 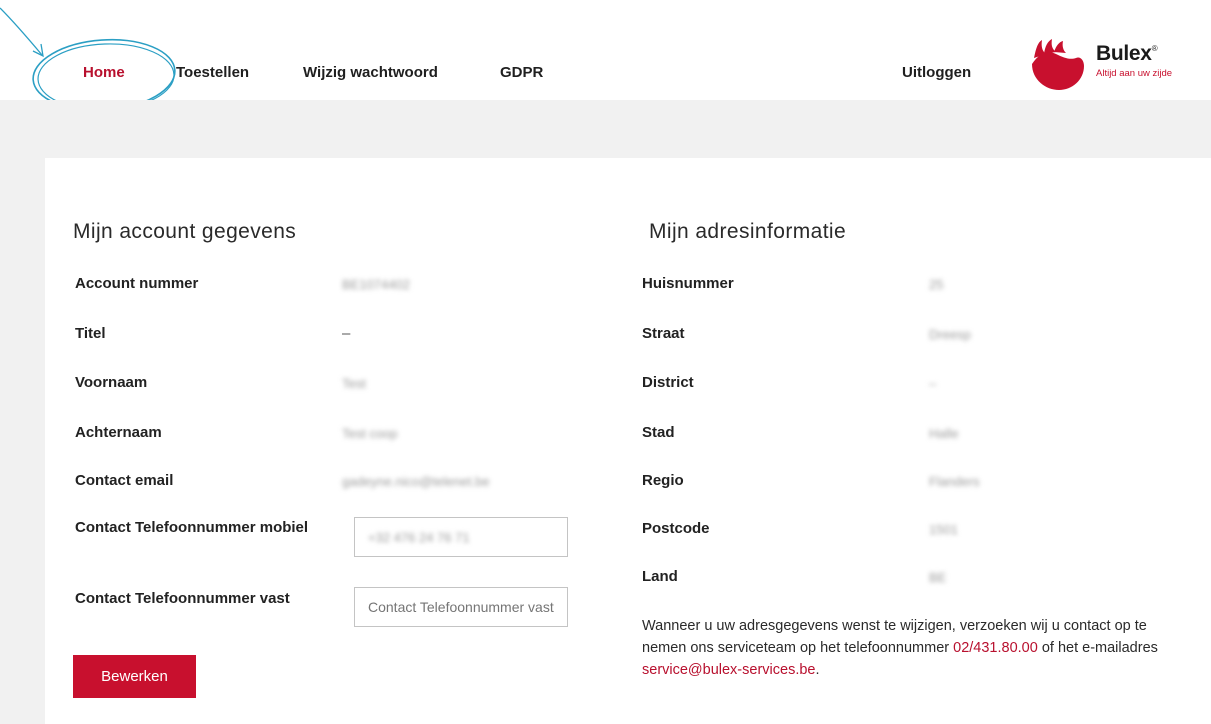 What do you see at coordinates (950, 334) in the screenshot?
I see `street-value: Dreesp` at bounding box center [950, 334].